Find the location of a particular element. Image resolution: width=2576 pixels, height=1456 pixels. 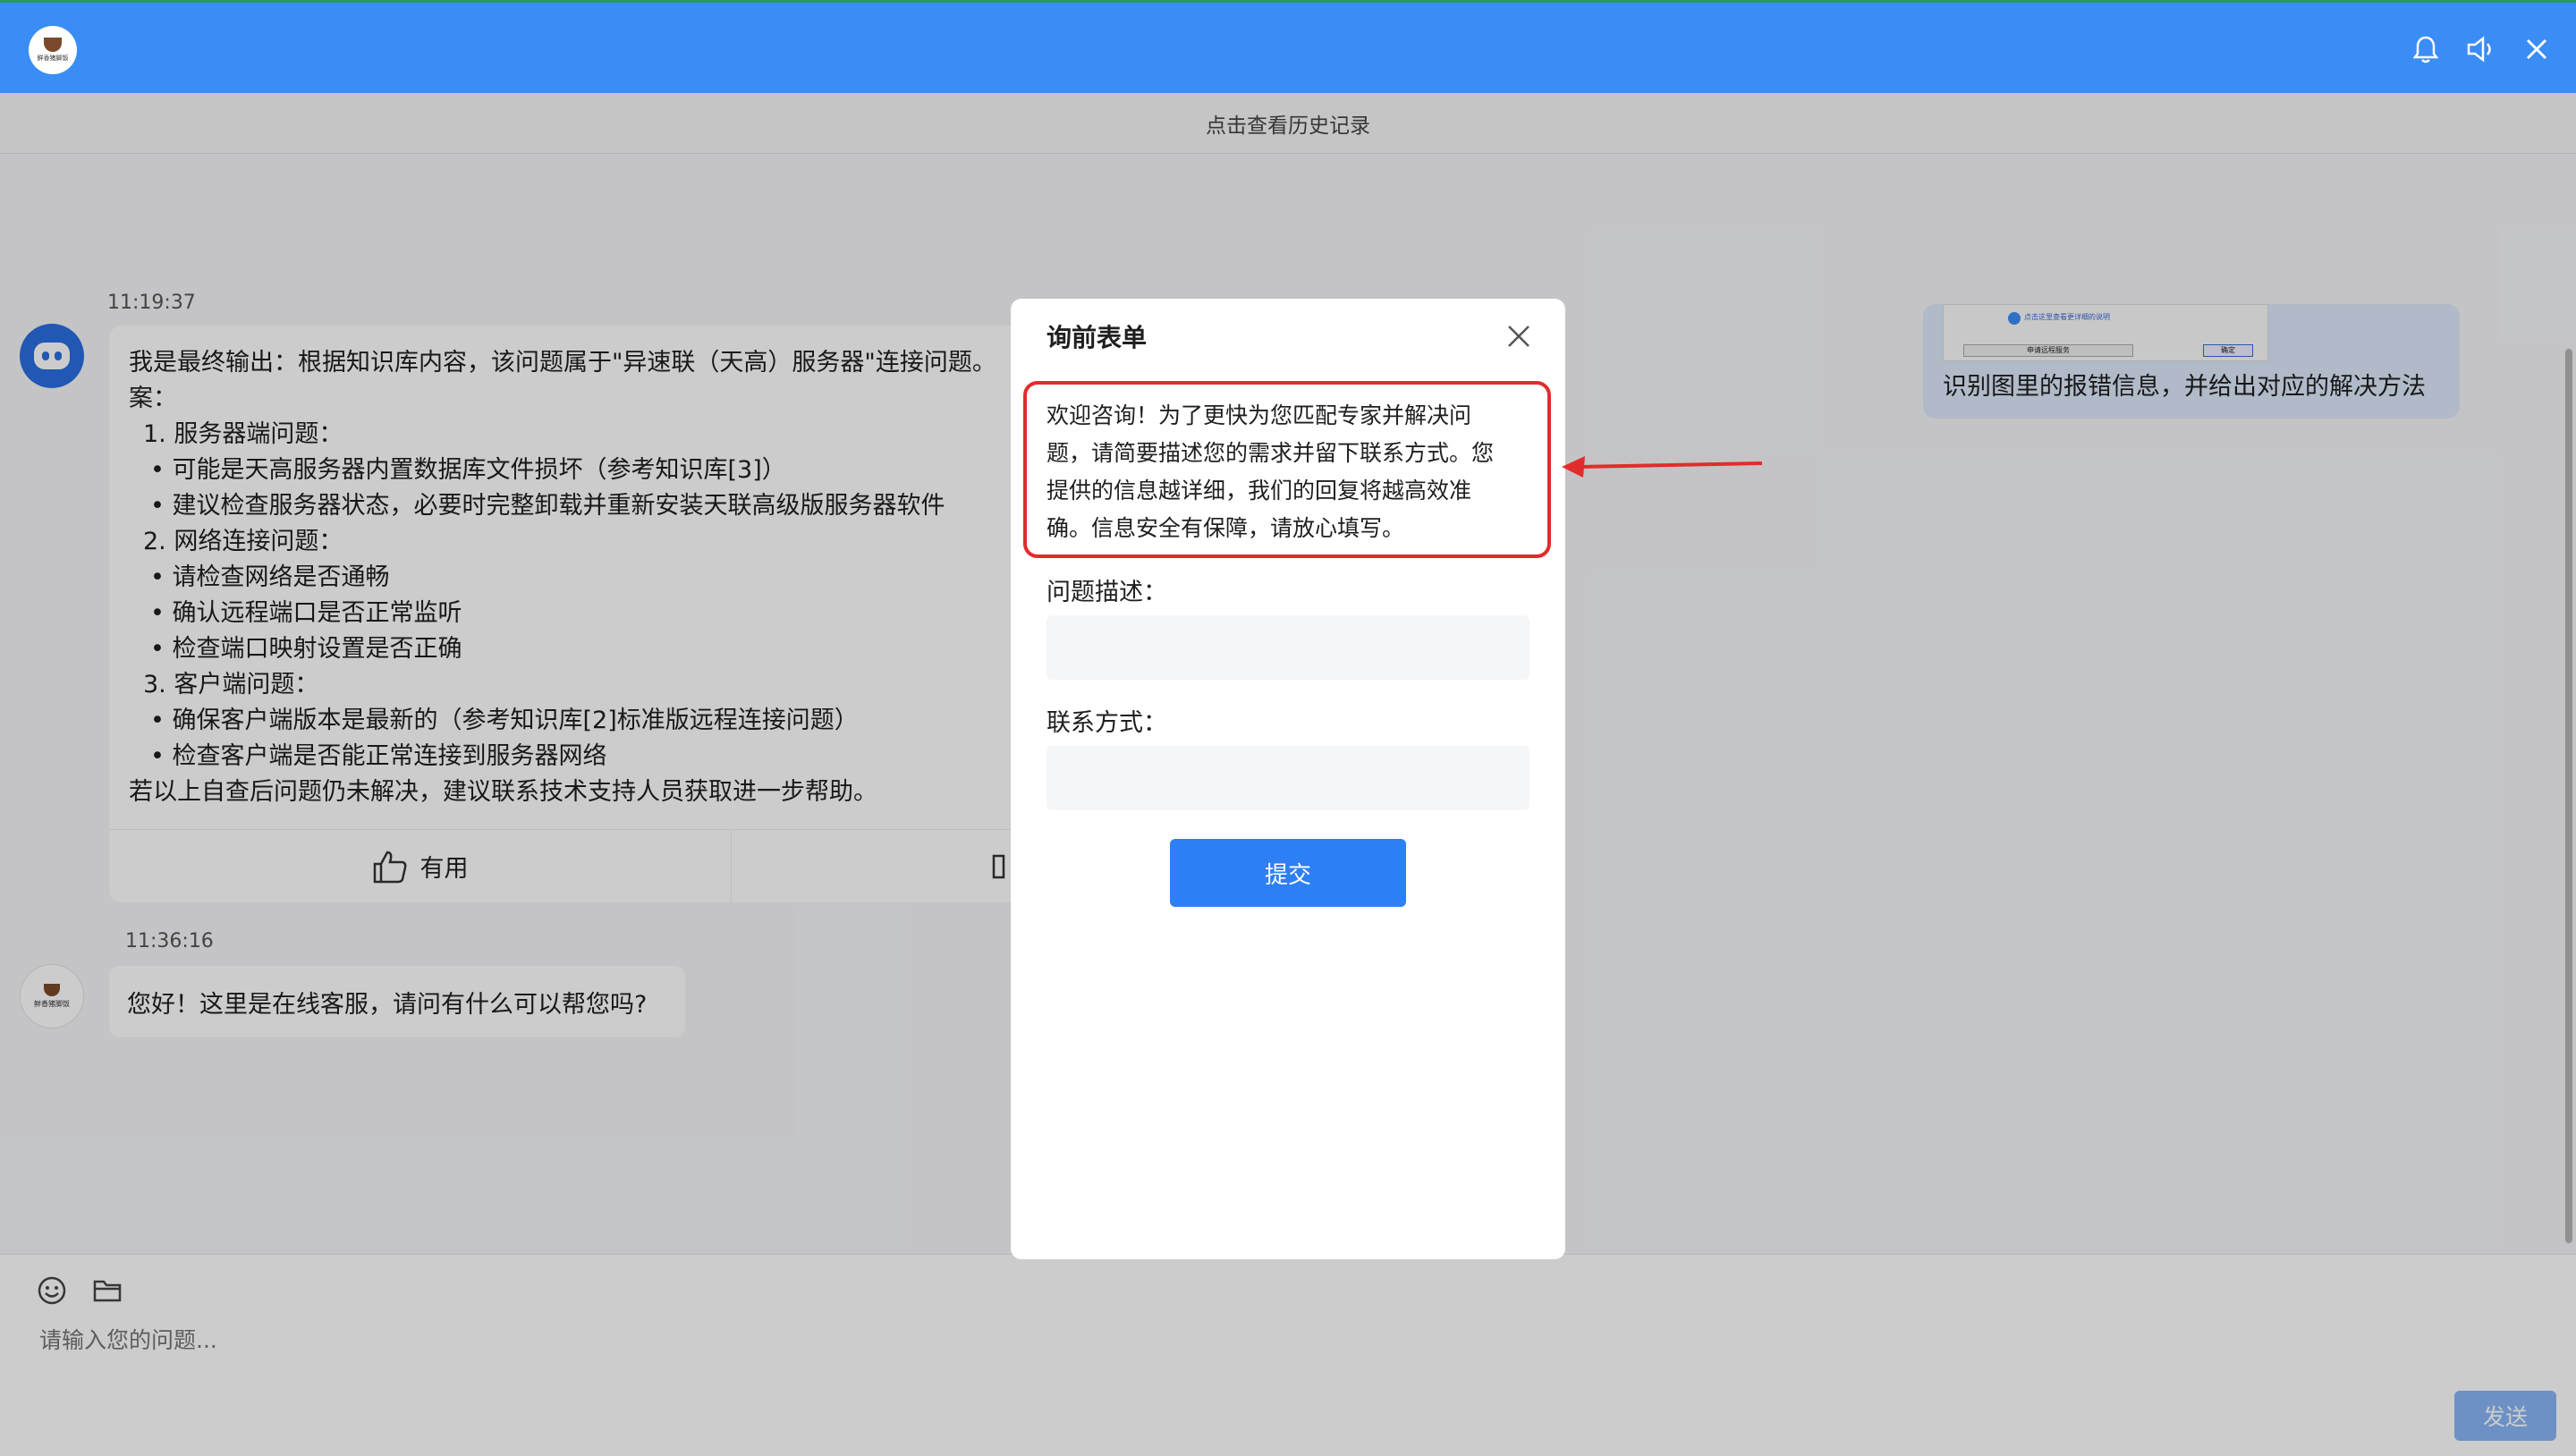

contact-input is located at coordinates (1288, 778).